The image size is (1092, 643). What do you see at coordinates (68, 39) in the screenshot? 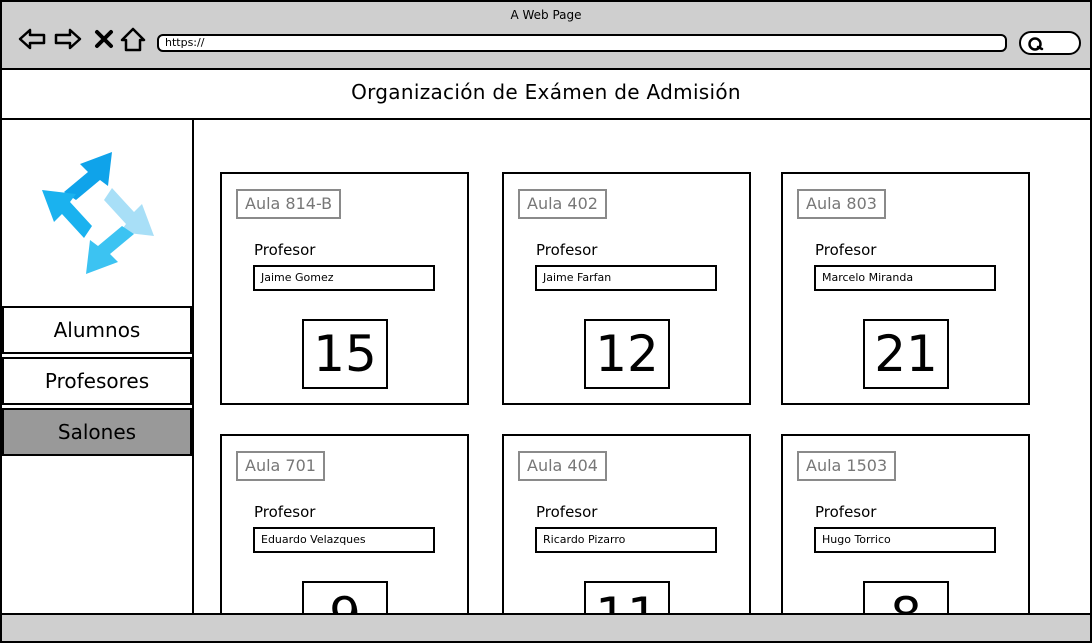
I see `forward-arrow-icon` at bounding box center [68, 39].